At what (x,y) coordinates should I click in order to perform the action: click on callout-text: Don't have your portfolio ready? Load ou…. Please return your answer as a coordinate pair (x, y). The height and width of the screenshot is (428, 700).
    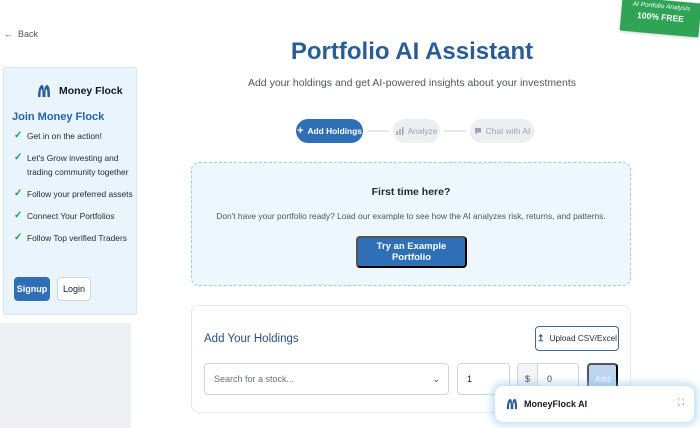
    Looking at the image, I should click on (411, 216).